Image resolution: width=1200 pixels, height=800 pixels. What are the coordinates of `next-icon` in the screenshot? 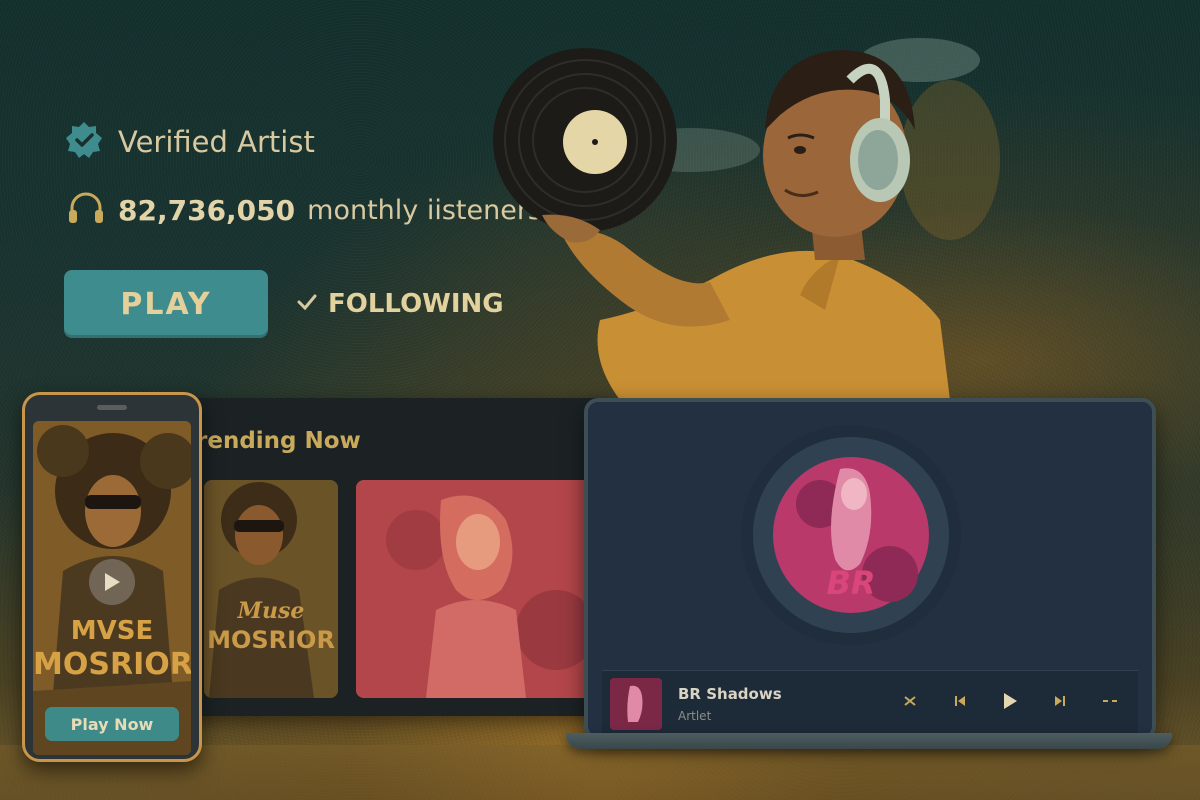 It's located at (1060, 701).